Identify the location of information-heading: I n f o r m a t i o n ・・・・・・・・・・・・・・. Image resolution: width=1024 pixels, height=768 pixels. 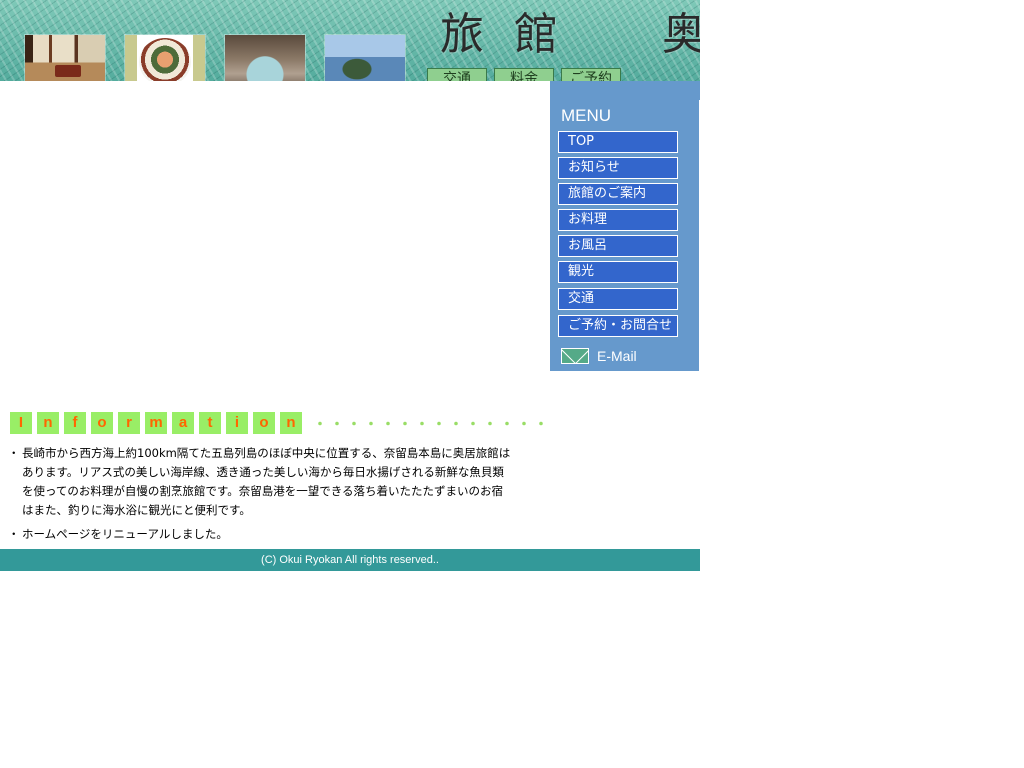
(279, 423).